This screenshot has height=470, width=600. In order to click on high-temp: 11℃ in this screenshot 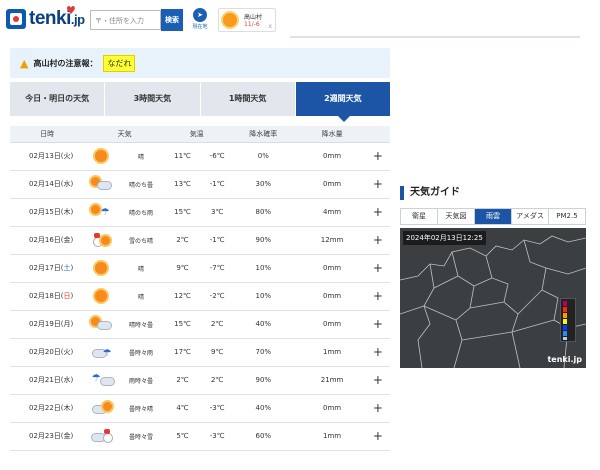, I will do `click(182, 156)`.